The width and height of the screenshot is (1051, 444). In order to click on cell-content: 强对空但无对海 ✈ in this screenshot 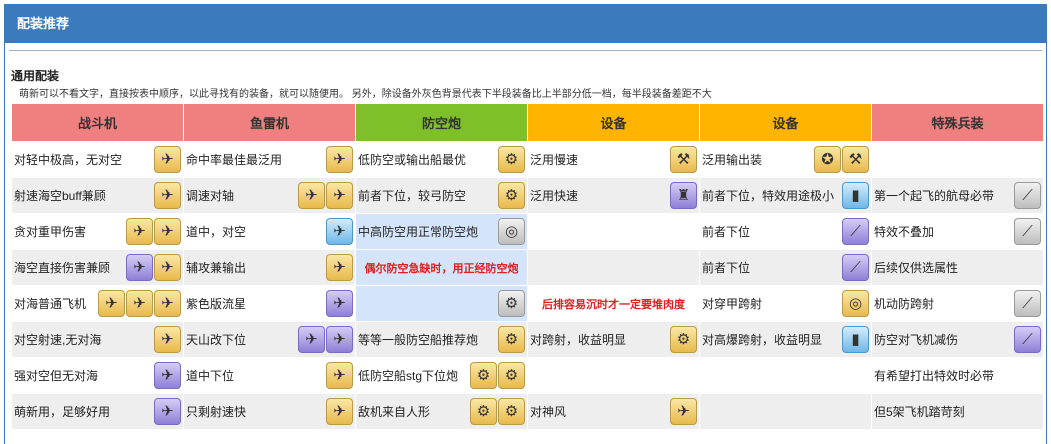, I will do `click(97, 375)`.